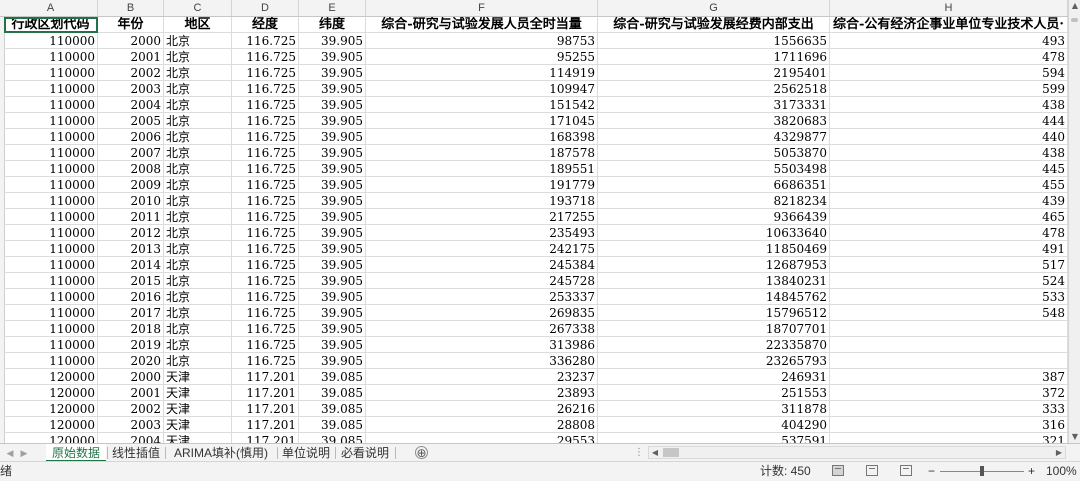 The height and width of the screenshot is (481, 1080). Describe the element at coordinates (714, 185) in the screenshot. I see `cell-rd-expenditure: 6686351` at that location.